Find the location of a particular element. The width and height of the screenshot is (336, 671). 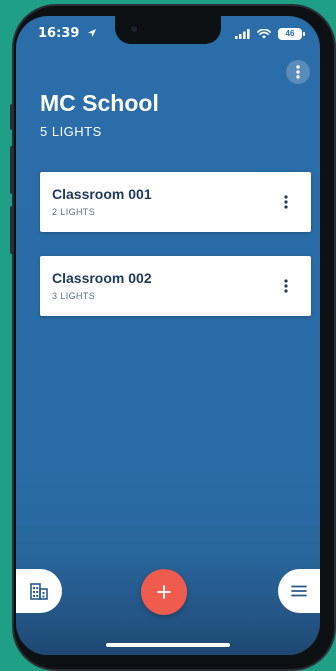

battery-level: 46 is located at coordinates (290, 33).